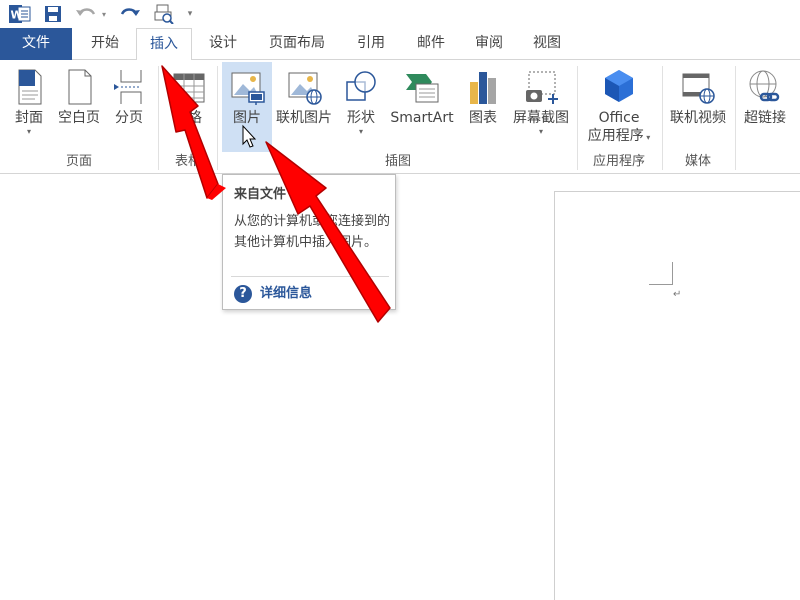 The height and width of the screenshot is (600, 800). I want to click on tab-home: 开始, so click(105, 44).